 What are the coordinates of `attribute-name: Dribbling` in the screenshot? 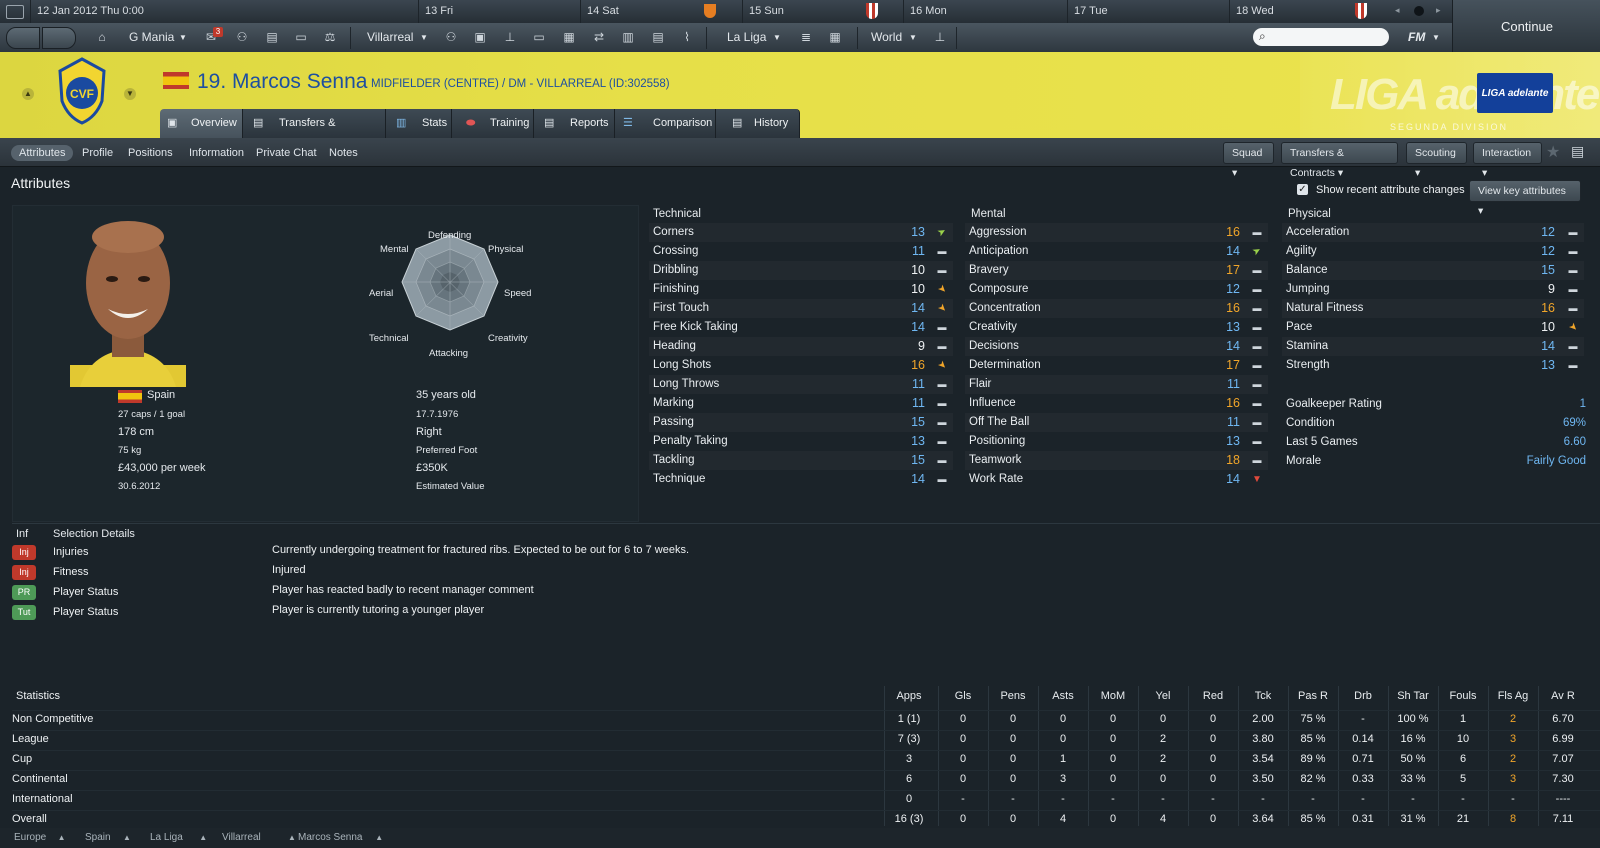 It's located at (675, 270).